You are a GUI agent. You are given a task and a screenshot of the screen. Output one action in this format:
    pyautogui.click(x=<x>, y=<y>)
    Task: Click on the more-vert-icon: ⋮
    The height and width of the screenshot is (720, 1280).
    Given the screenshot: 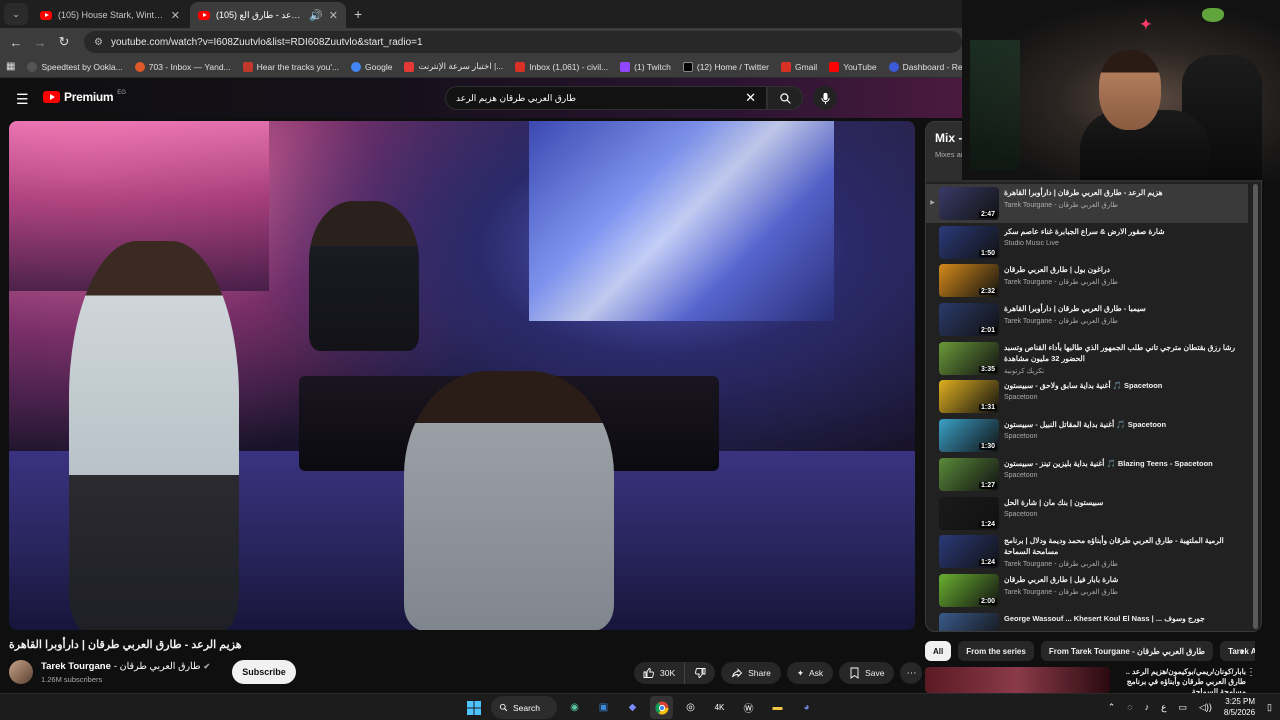 What is the action you would take?
    pyautogui.click(x=1254, y=680)
    